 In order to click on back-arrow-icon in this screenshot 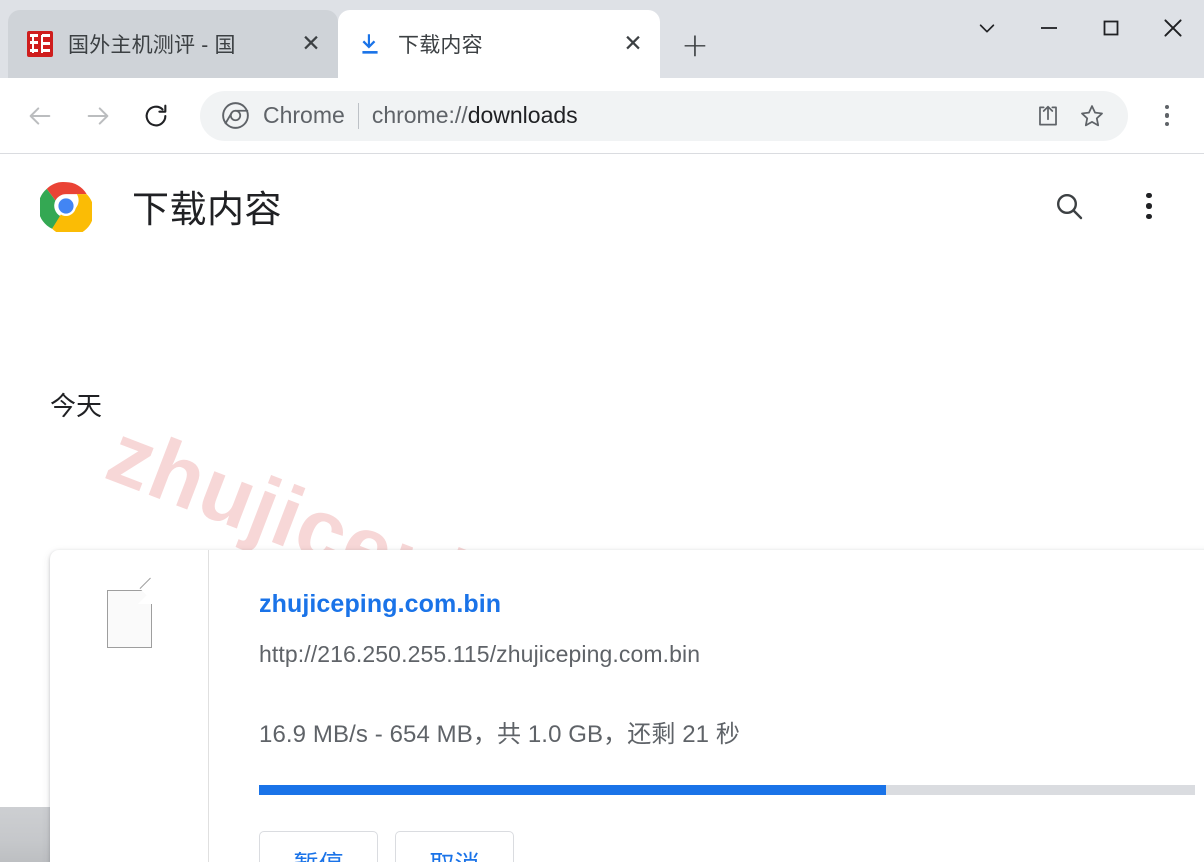, I will do `click(40, 116)`.